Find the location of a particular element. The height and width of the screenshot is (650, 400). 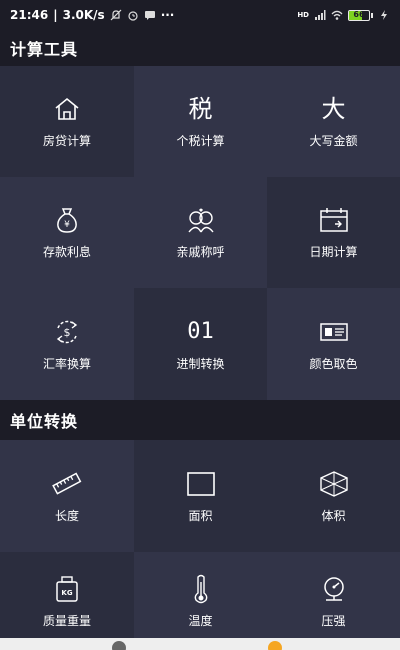

tile-label: 亲戚称呼 is located at coordinates (200, 252).